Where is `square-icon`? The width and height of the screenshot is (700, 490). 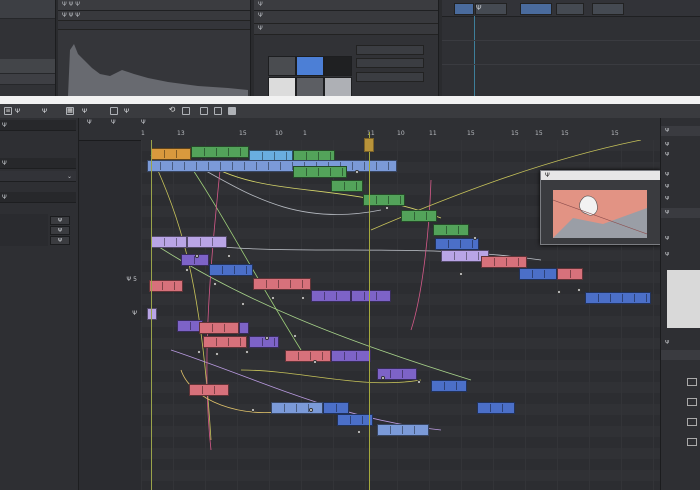
square-icon is located at coordinates (114, 111).